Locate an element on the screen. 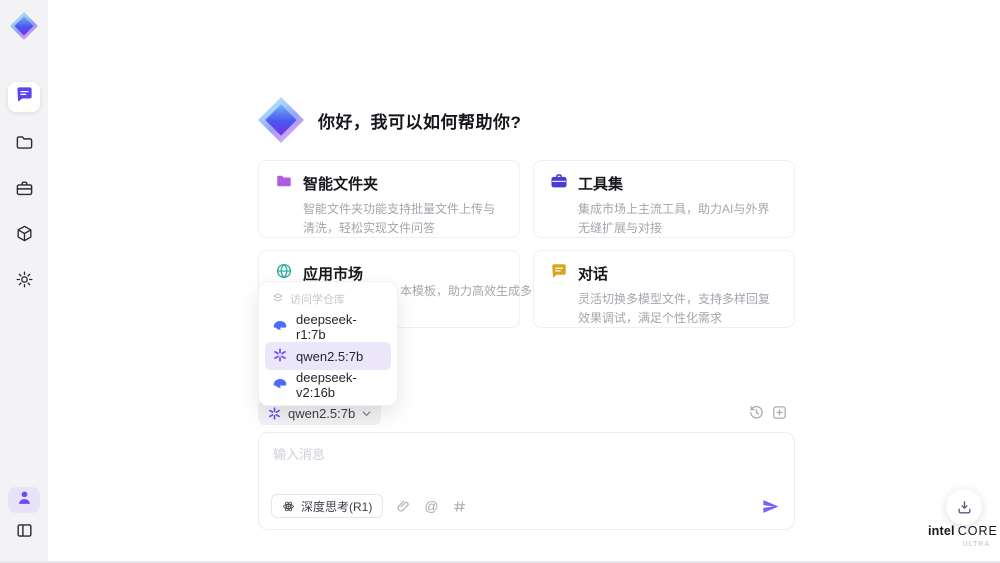  download-icon is located at coordinates (964, 506).